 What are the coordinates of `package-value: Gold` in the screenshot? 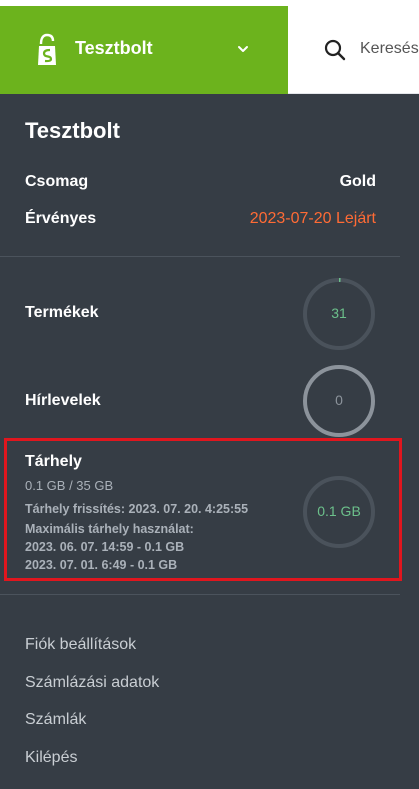 It's located at (357, 181).